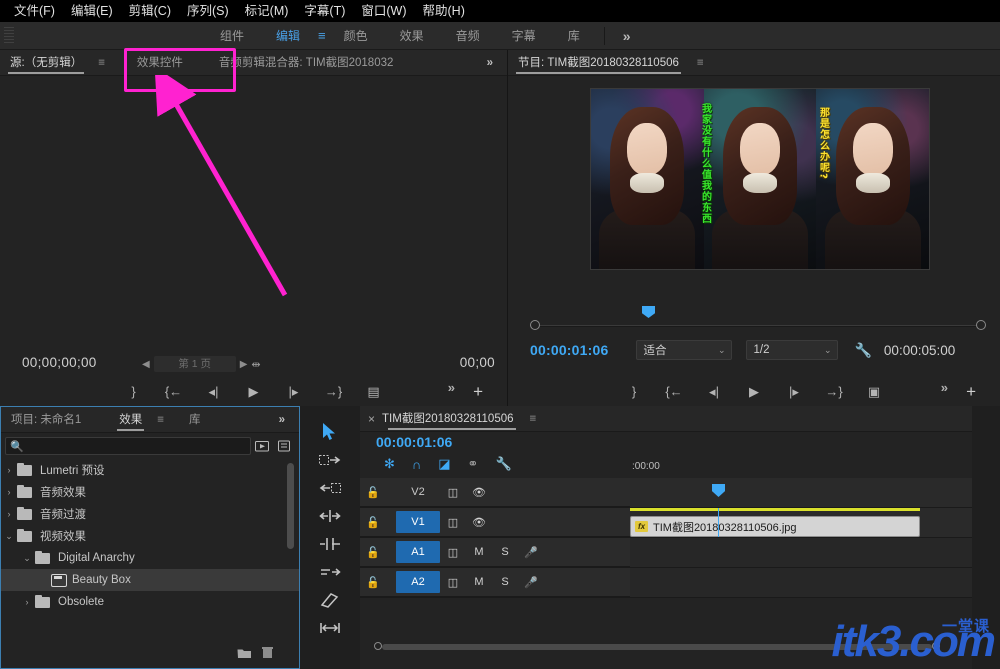 The height and width of the screenshot is (669, 1000). What do you see at coordinates (330, 544) in the screenshot?
I see `rolling-edit-tool` at bounding box center [330, 544].